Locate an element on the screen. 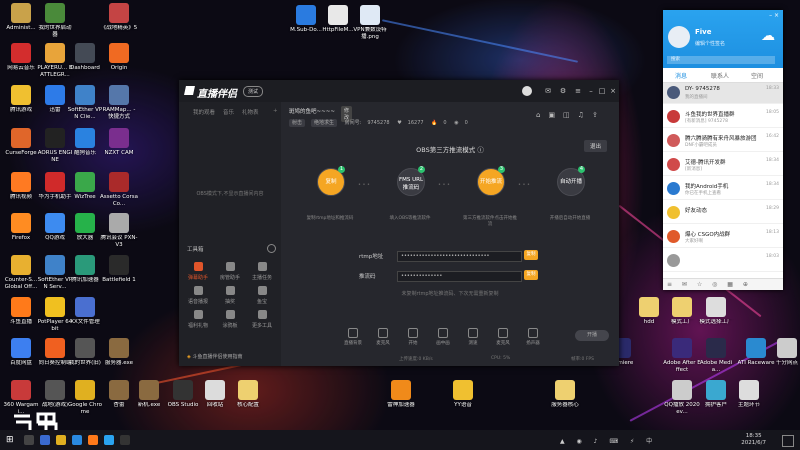 The image size is (800, 450). tab-messages: 消息 is located at coordinates (681, 75).